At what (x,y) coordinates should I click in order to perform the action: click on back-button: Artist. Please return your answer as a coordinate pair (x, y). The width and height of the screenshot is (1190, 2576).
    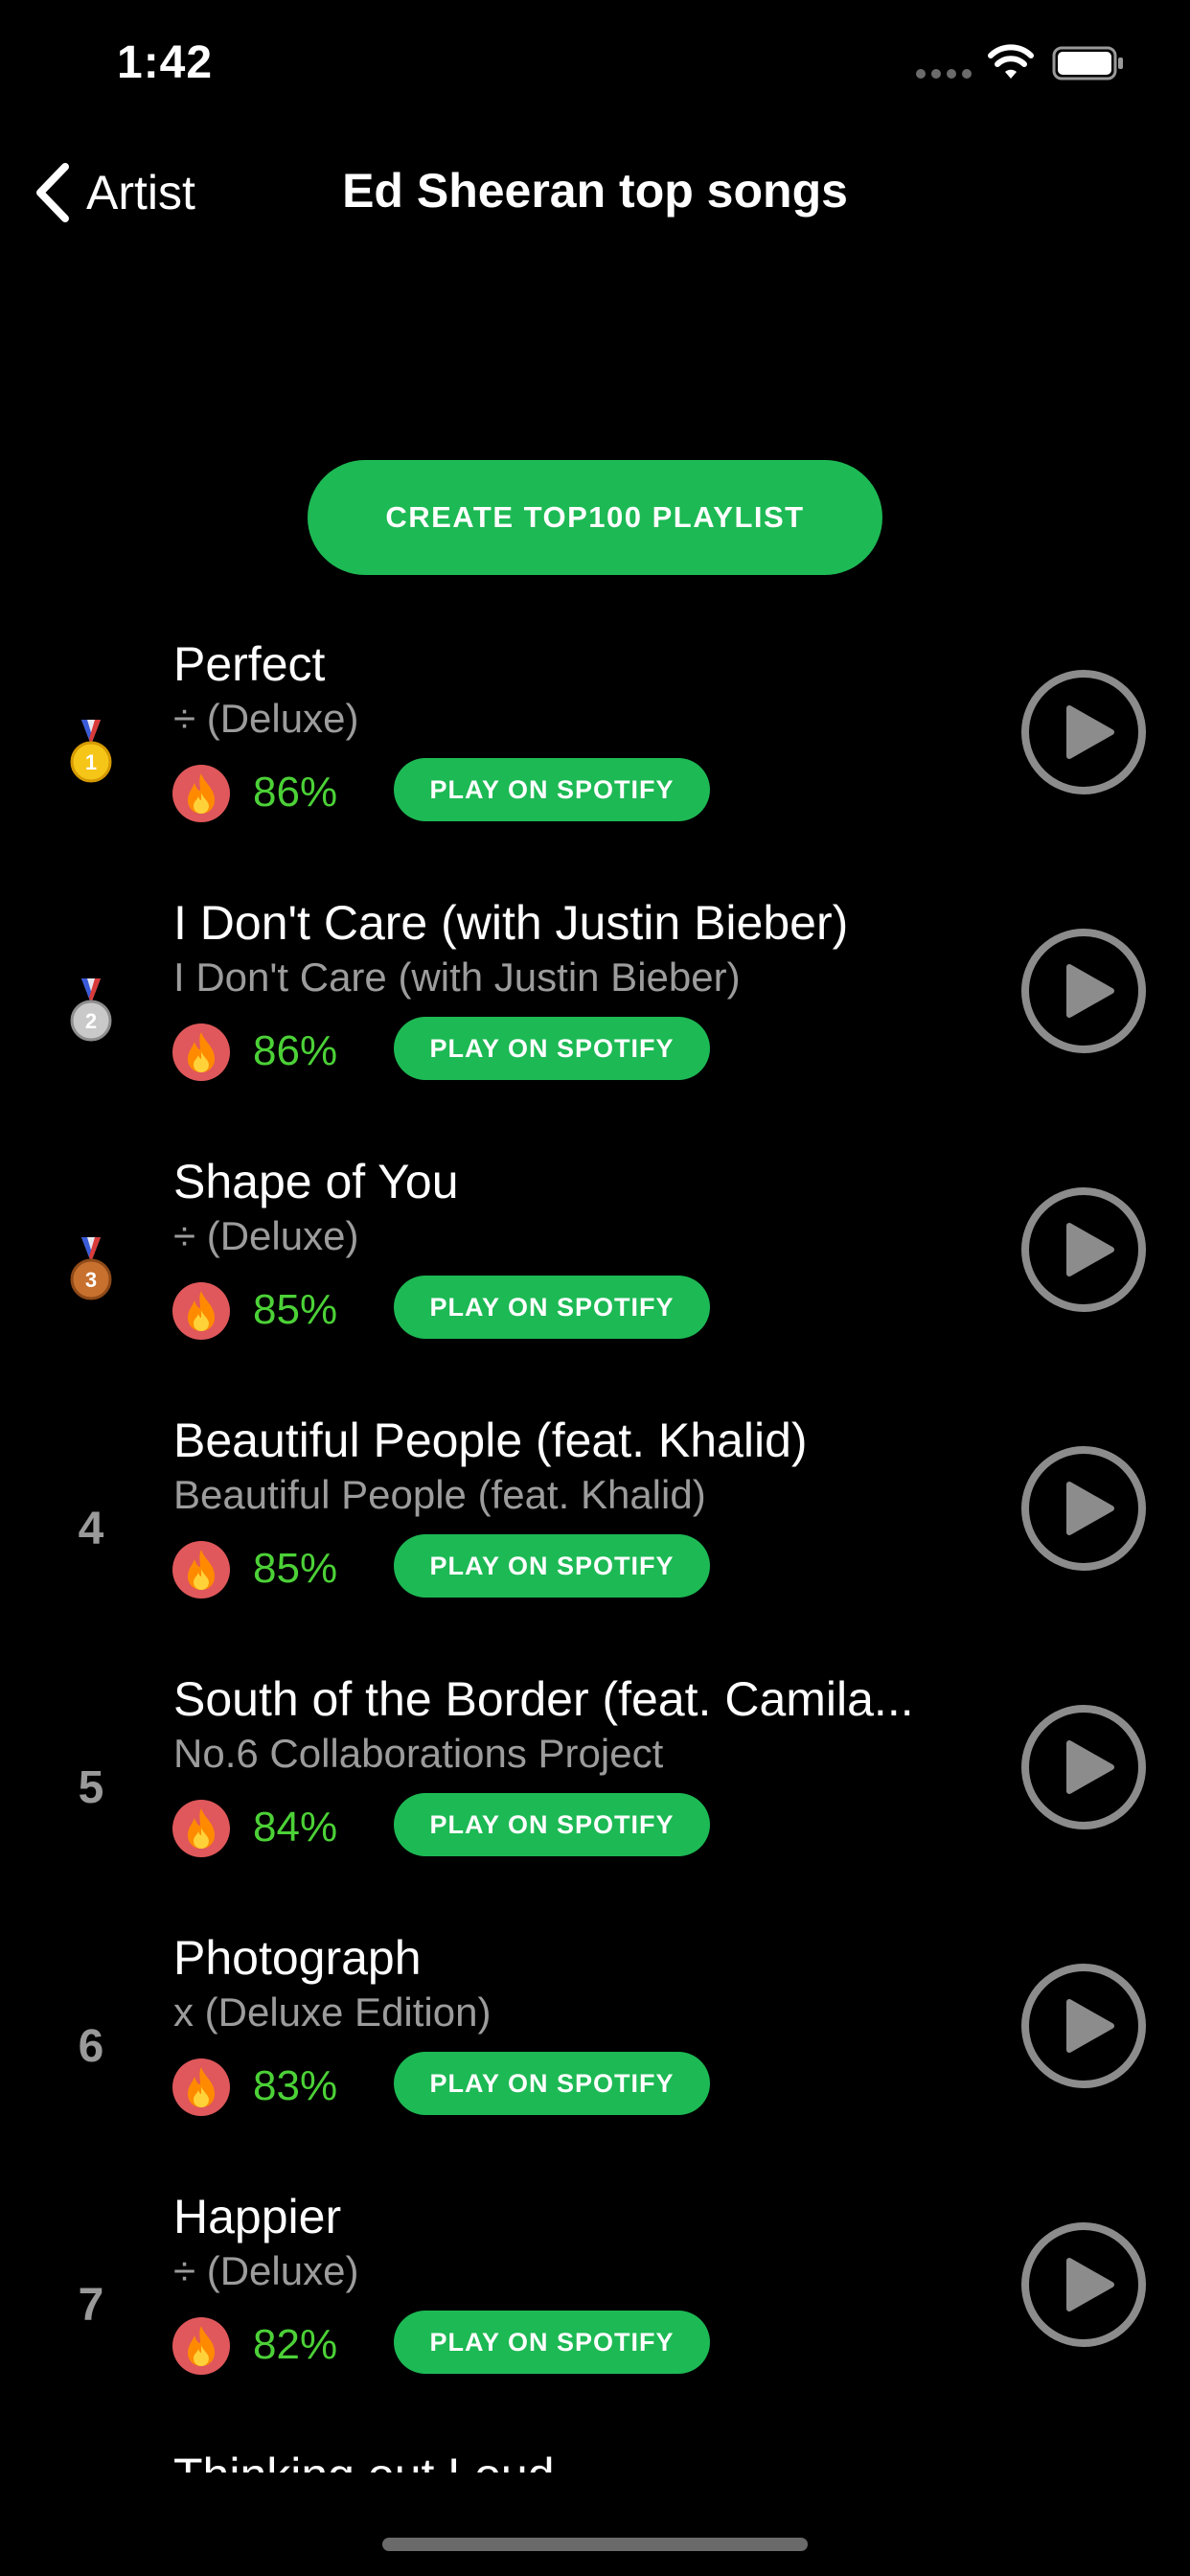
    Looking at the image, I should click on (114, 193).